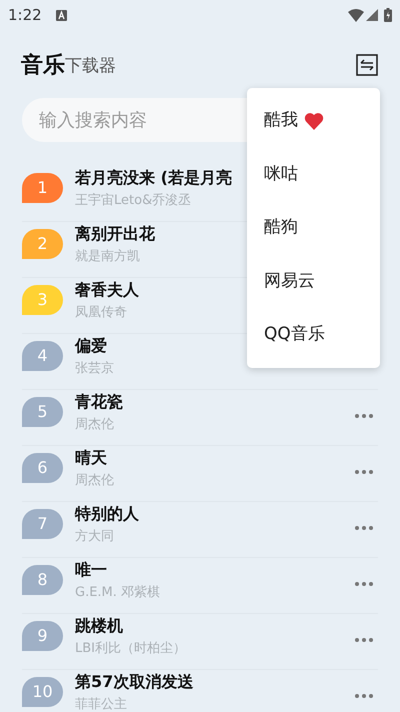  What do you see at coordinates (313, 174) in the screenshot?
I see `menu-item: 咪咕` at bounding box center [313, 174].